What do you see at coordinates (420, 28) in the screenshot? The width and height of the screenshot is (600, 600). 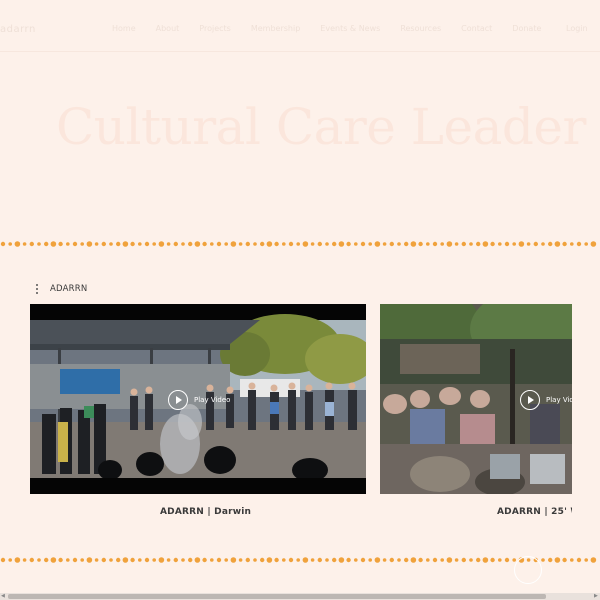 I see `nav-item-resources: Resources` at bounding box center [420, 28].